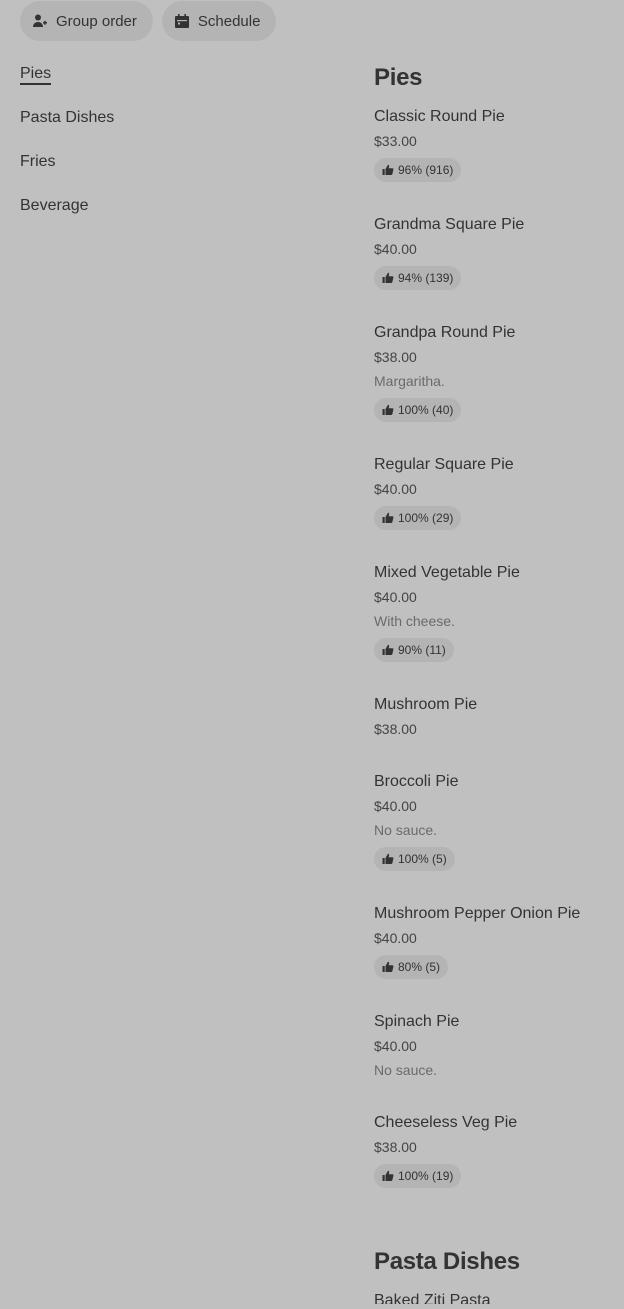 The width and height of the screenshot is (624, 1309). Describe the element at coordinates (496, 1276) in the screenshot. I see `menu-section-pasta-dishes: Pasta Dishes Baked Ziti Pasta` at that location.